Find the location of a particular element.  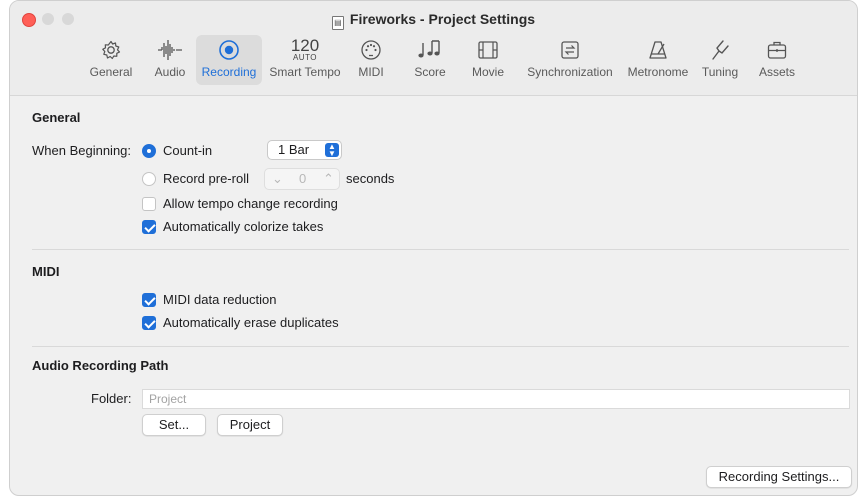

metronome-icon is located at coordinates (658, 50).